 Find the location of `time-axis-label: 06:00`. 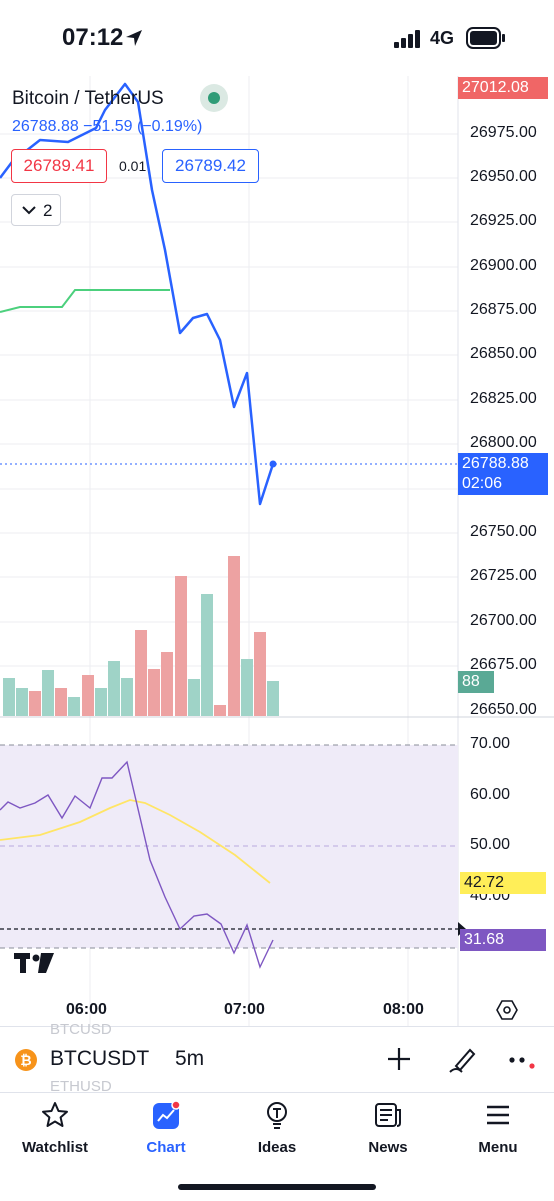

time-axis-label: 06:00 is located at coordinates (86, 1009).